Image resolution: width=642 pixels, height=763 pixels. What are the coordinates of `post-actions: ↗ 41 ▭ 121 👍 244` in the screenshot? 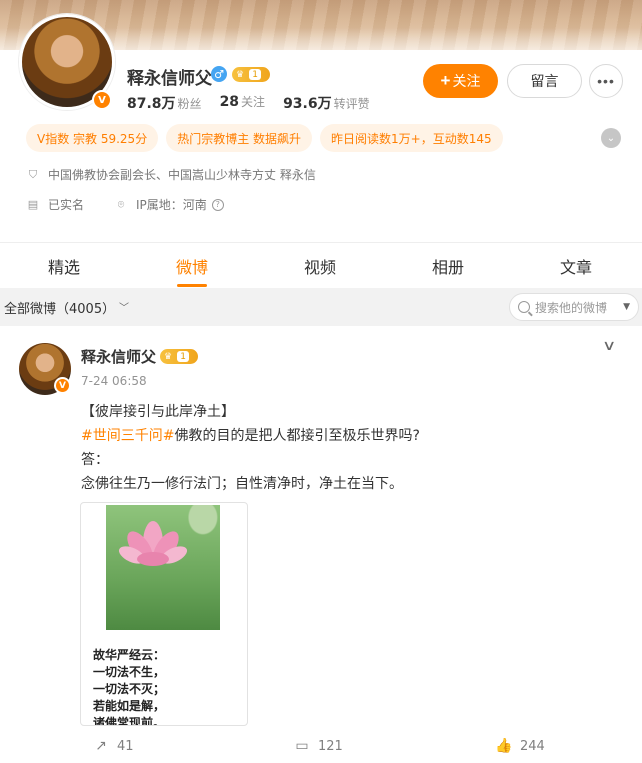 It's located at (321, 746).